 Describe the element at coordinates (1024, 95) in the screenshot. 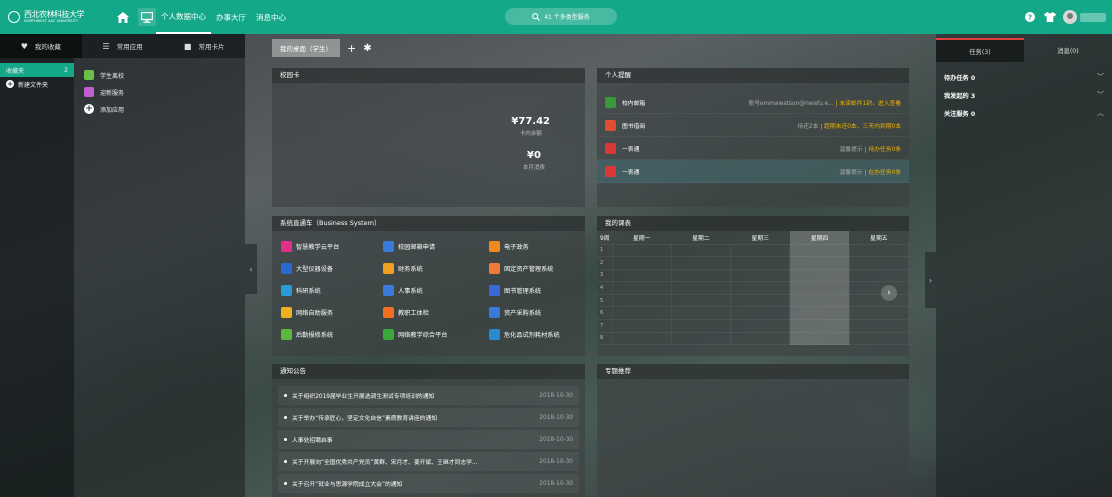

I see `initiated-row: 我发起的 3 ﹀` at that location.